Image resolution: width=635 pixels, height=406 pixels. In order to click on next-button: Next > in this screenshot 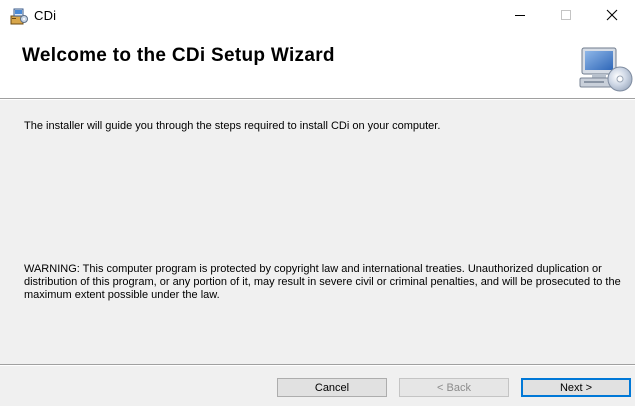, I will do `click(576, 387)`.